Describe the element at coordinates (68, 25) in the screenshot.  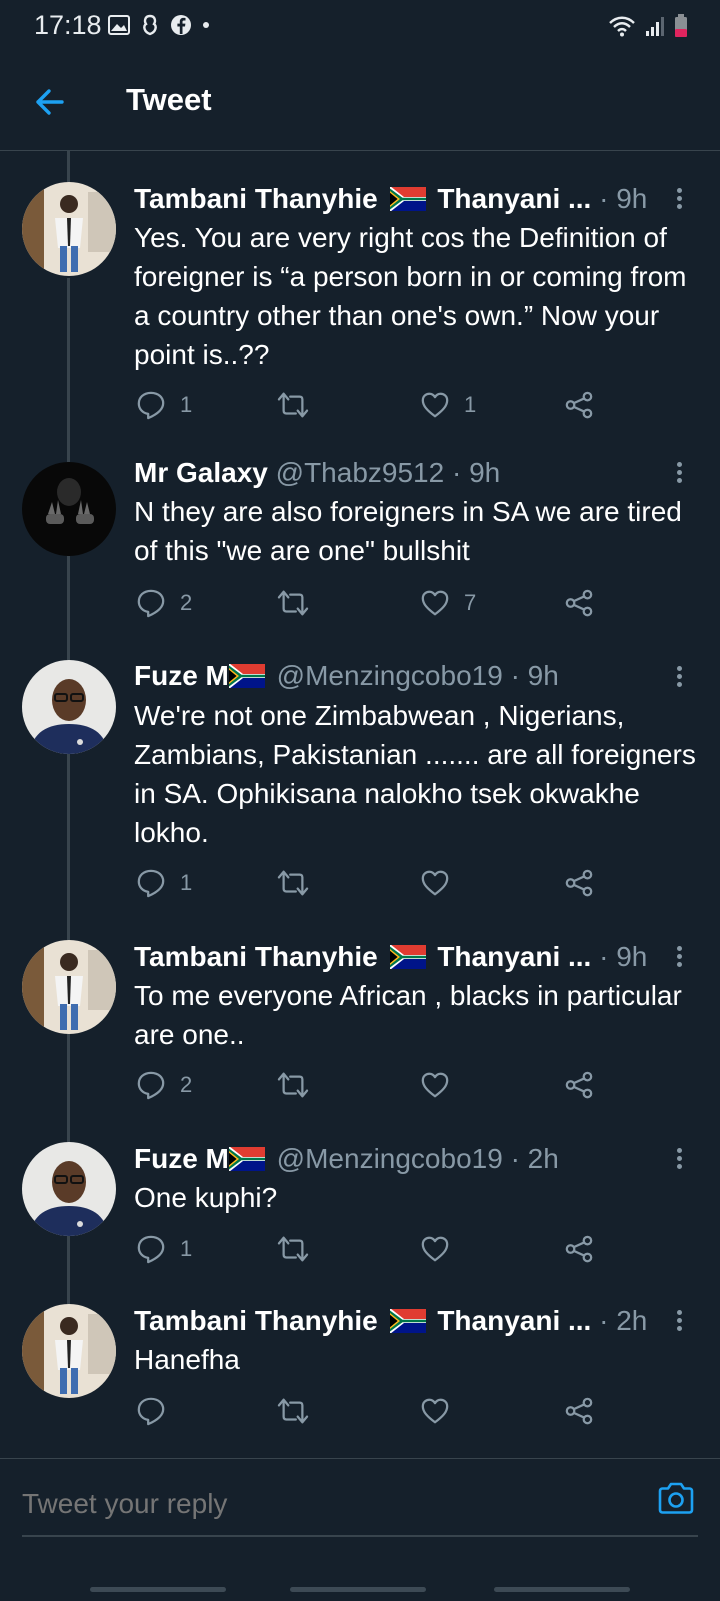
I see `status-time: 17:18` at that location.